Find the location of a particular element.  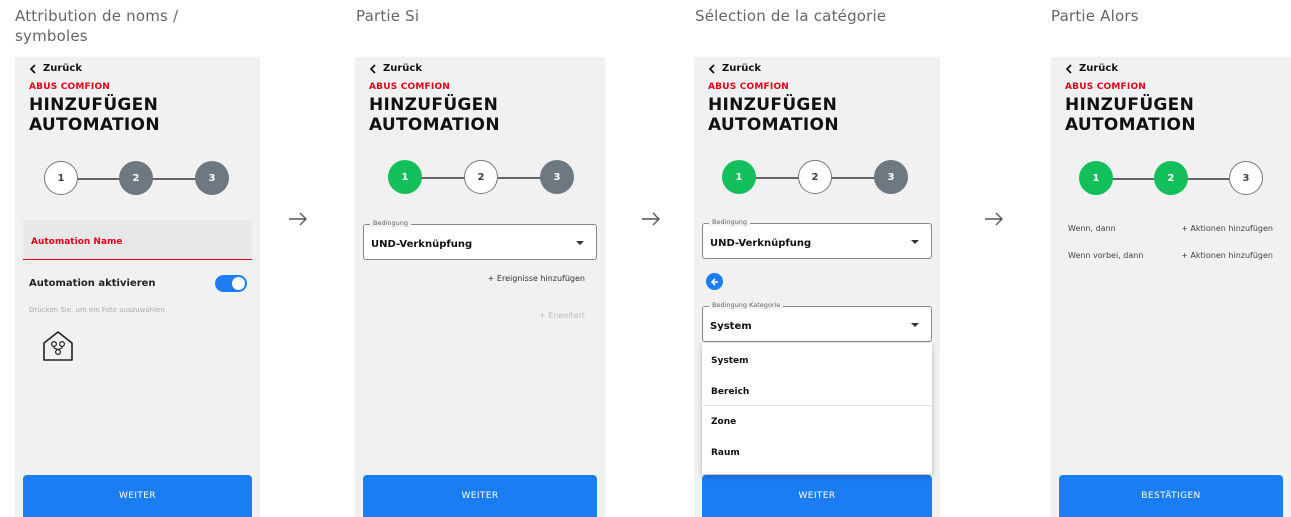

home-network-icon is located at coordinates (58, 346).